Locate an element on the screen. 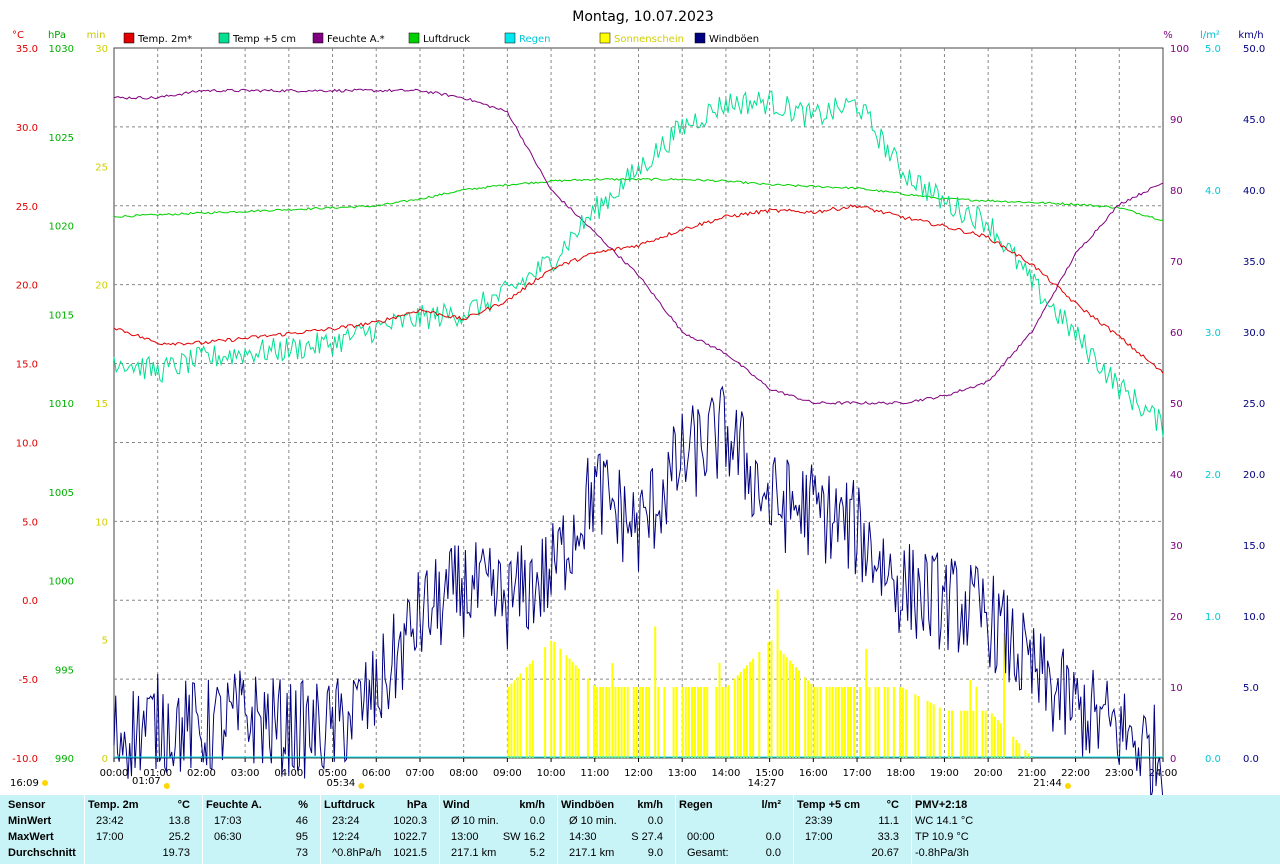 The height and width of the screenshot is (864, 1280). tick-sun: 20 is located at coordinates (101, 286).